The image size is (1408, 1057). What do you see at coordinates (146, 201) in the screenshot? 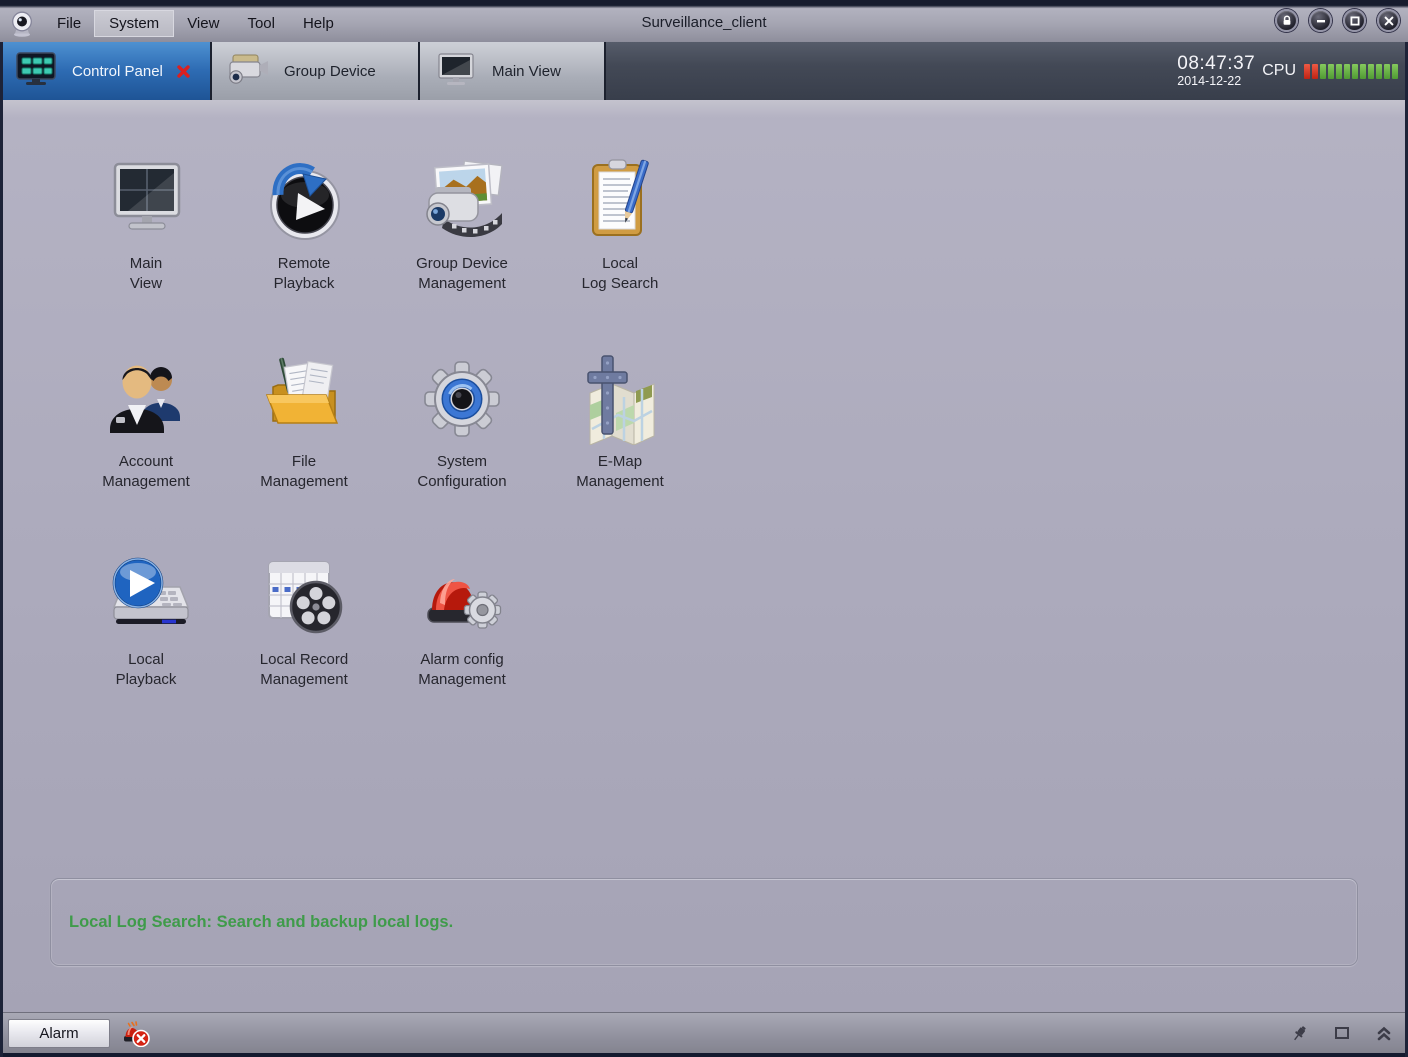
I see `main-view-icon` at bounding box center [146, 201].